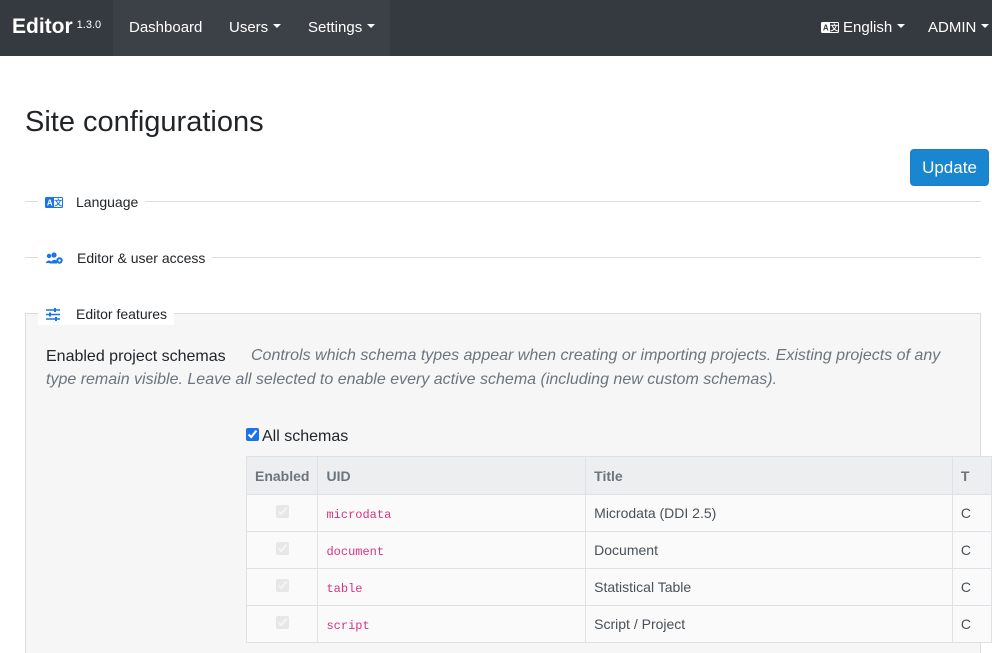 The height and width of the screenshot is (653, 992). I want to click on column-header-enabled: Enabled, so click(282, 475).